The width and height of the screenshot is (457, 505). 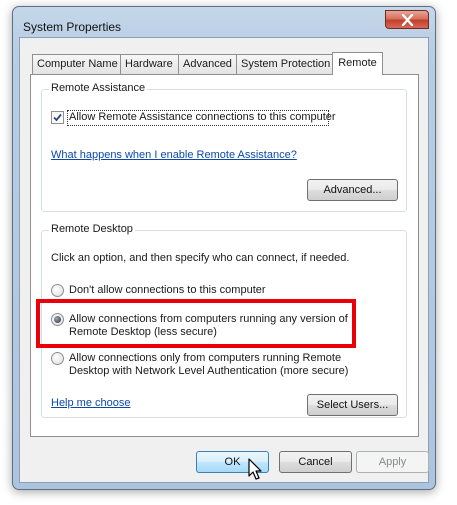 I want to click on tab-remote: Remote, so click(x=357, y=63).